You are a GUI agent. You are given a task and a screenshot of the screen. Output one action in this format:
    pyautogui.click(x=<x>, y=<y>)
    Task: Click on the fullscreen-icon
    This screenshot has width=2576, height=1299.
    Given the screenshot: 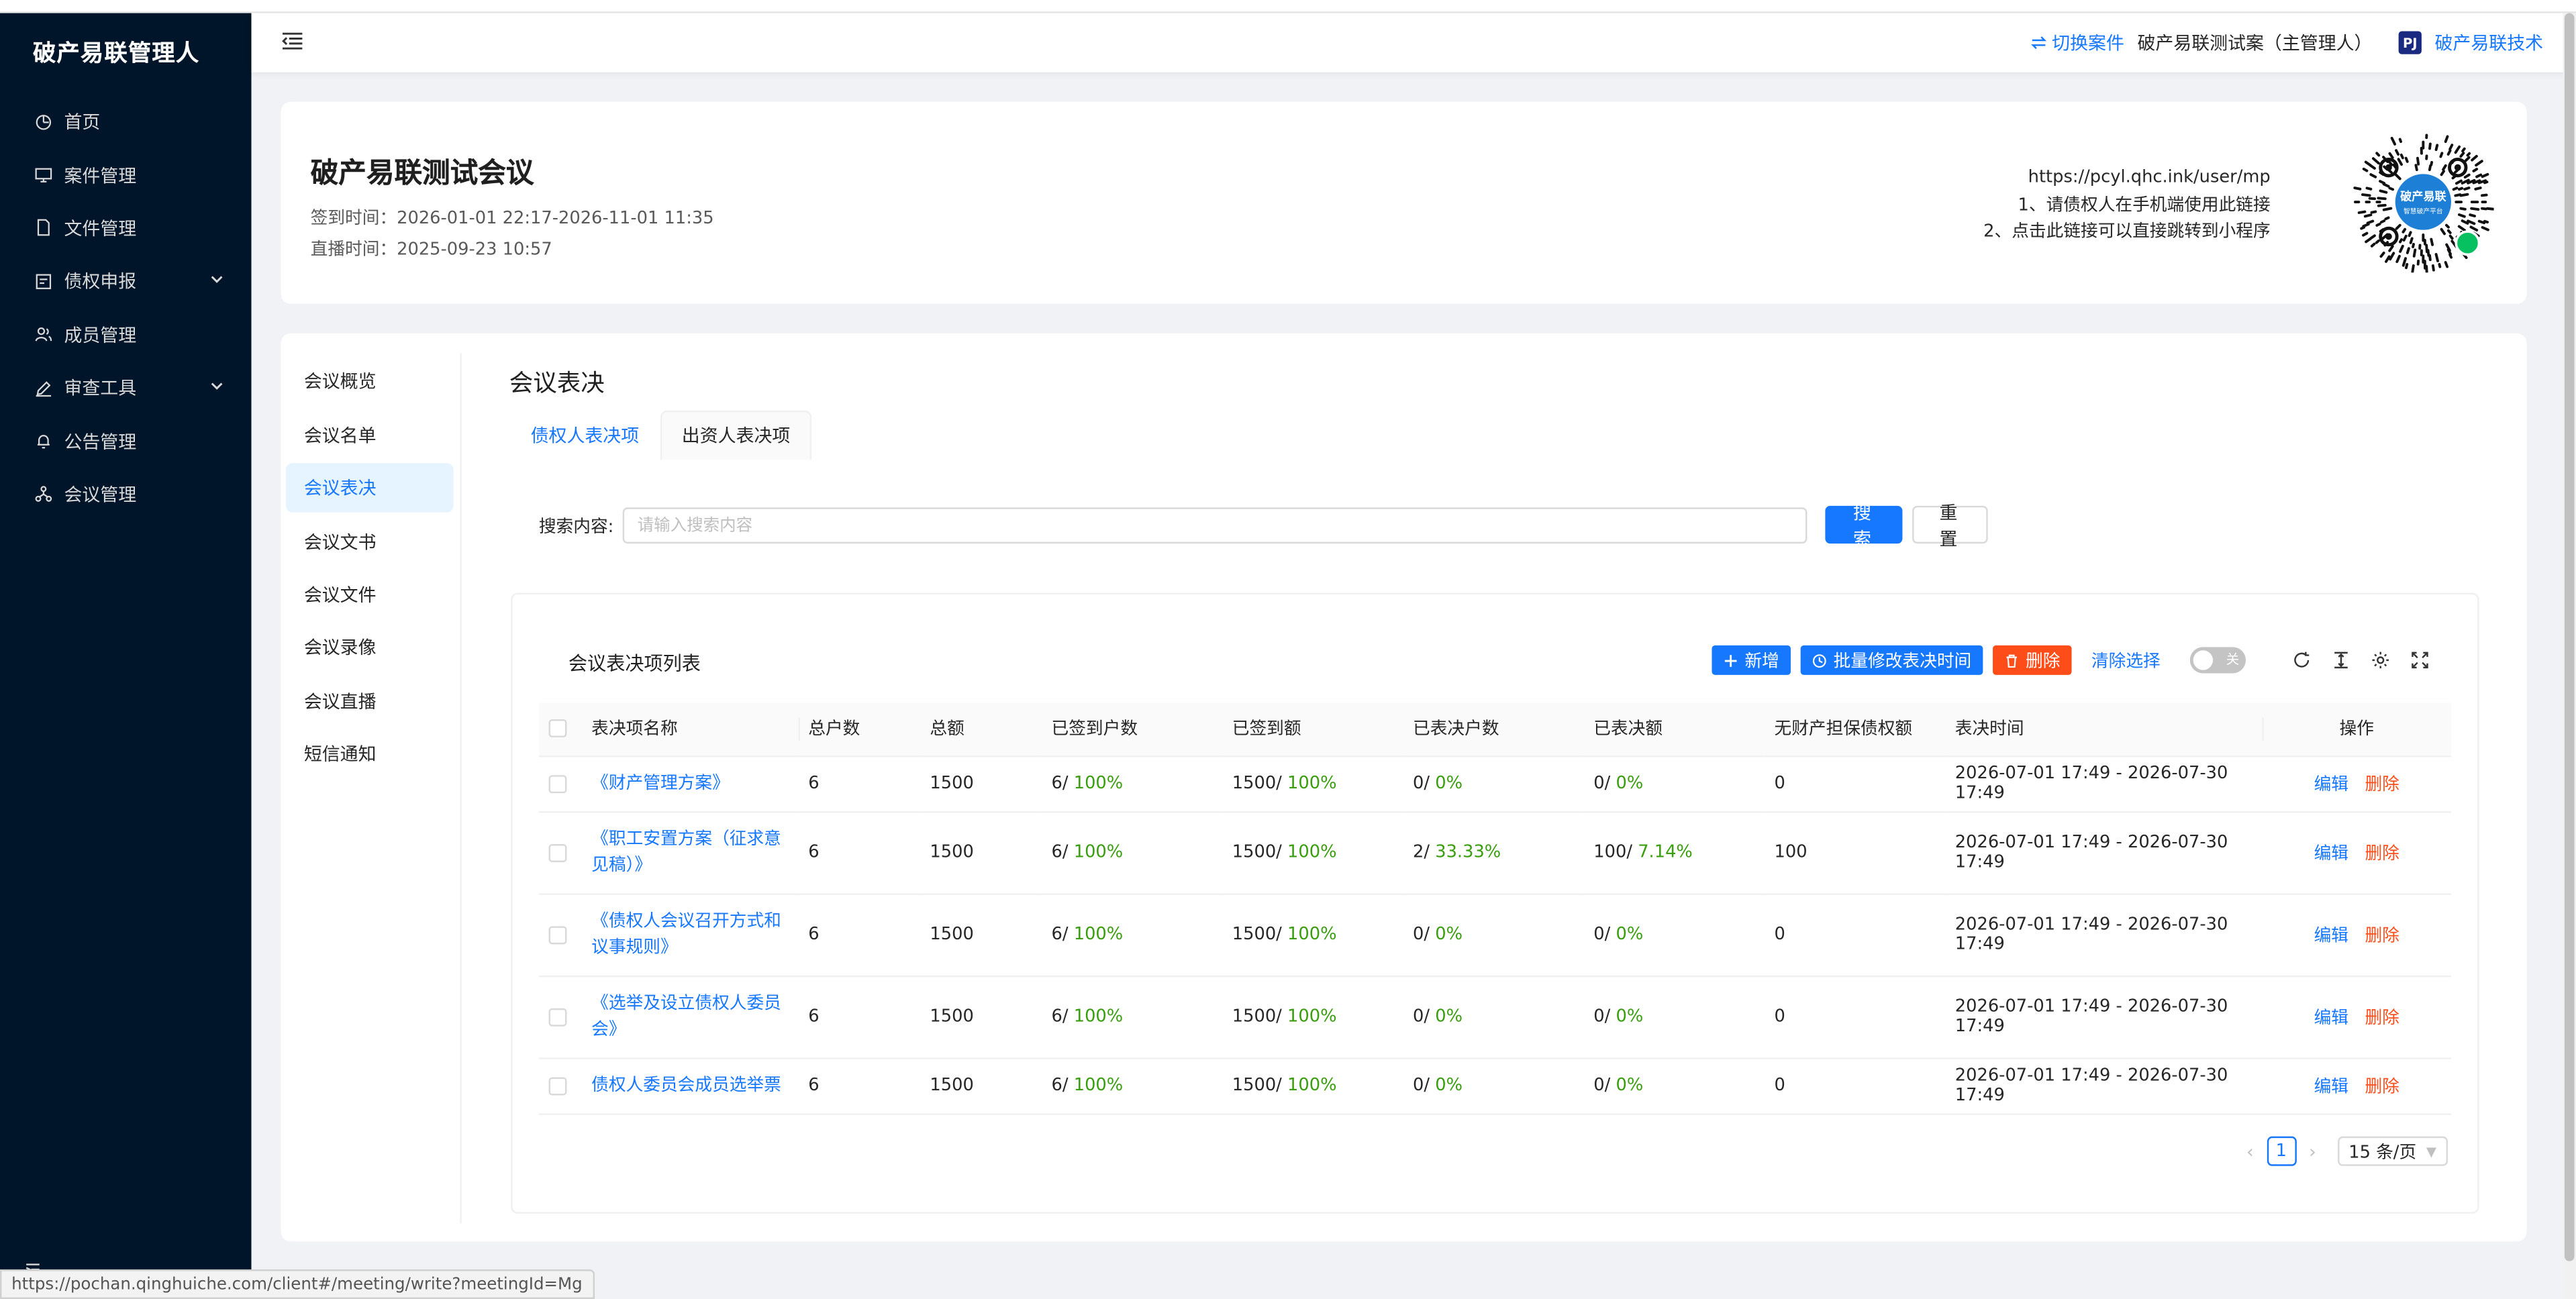 What is the action you would take?
    pyautogui.click(x=2420, y=660)
    